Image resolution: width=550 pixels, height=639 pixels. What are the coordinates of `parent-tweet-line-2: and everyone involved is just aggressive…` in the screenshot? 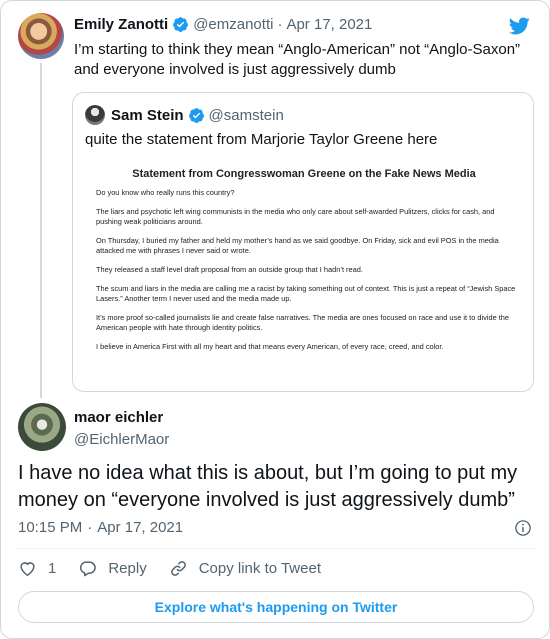 It's located at (235, 69).